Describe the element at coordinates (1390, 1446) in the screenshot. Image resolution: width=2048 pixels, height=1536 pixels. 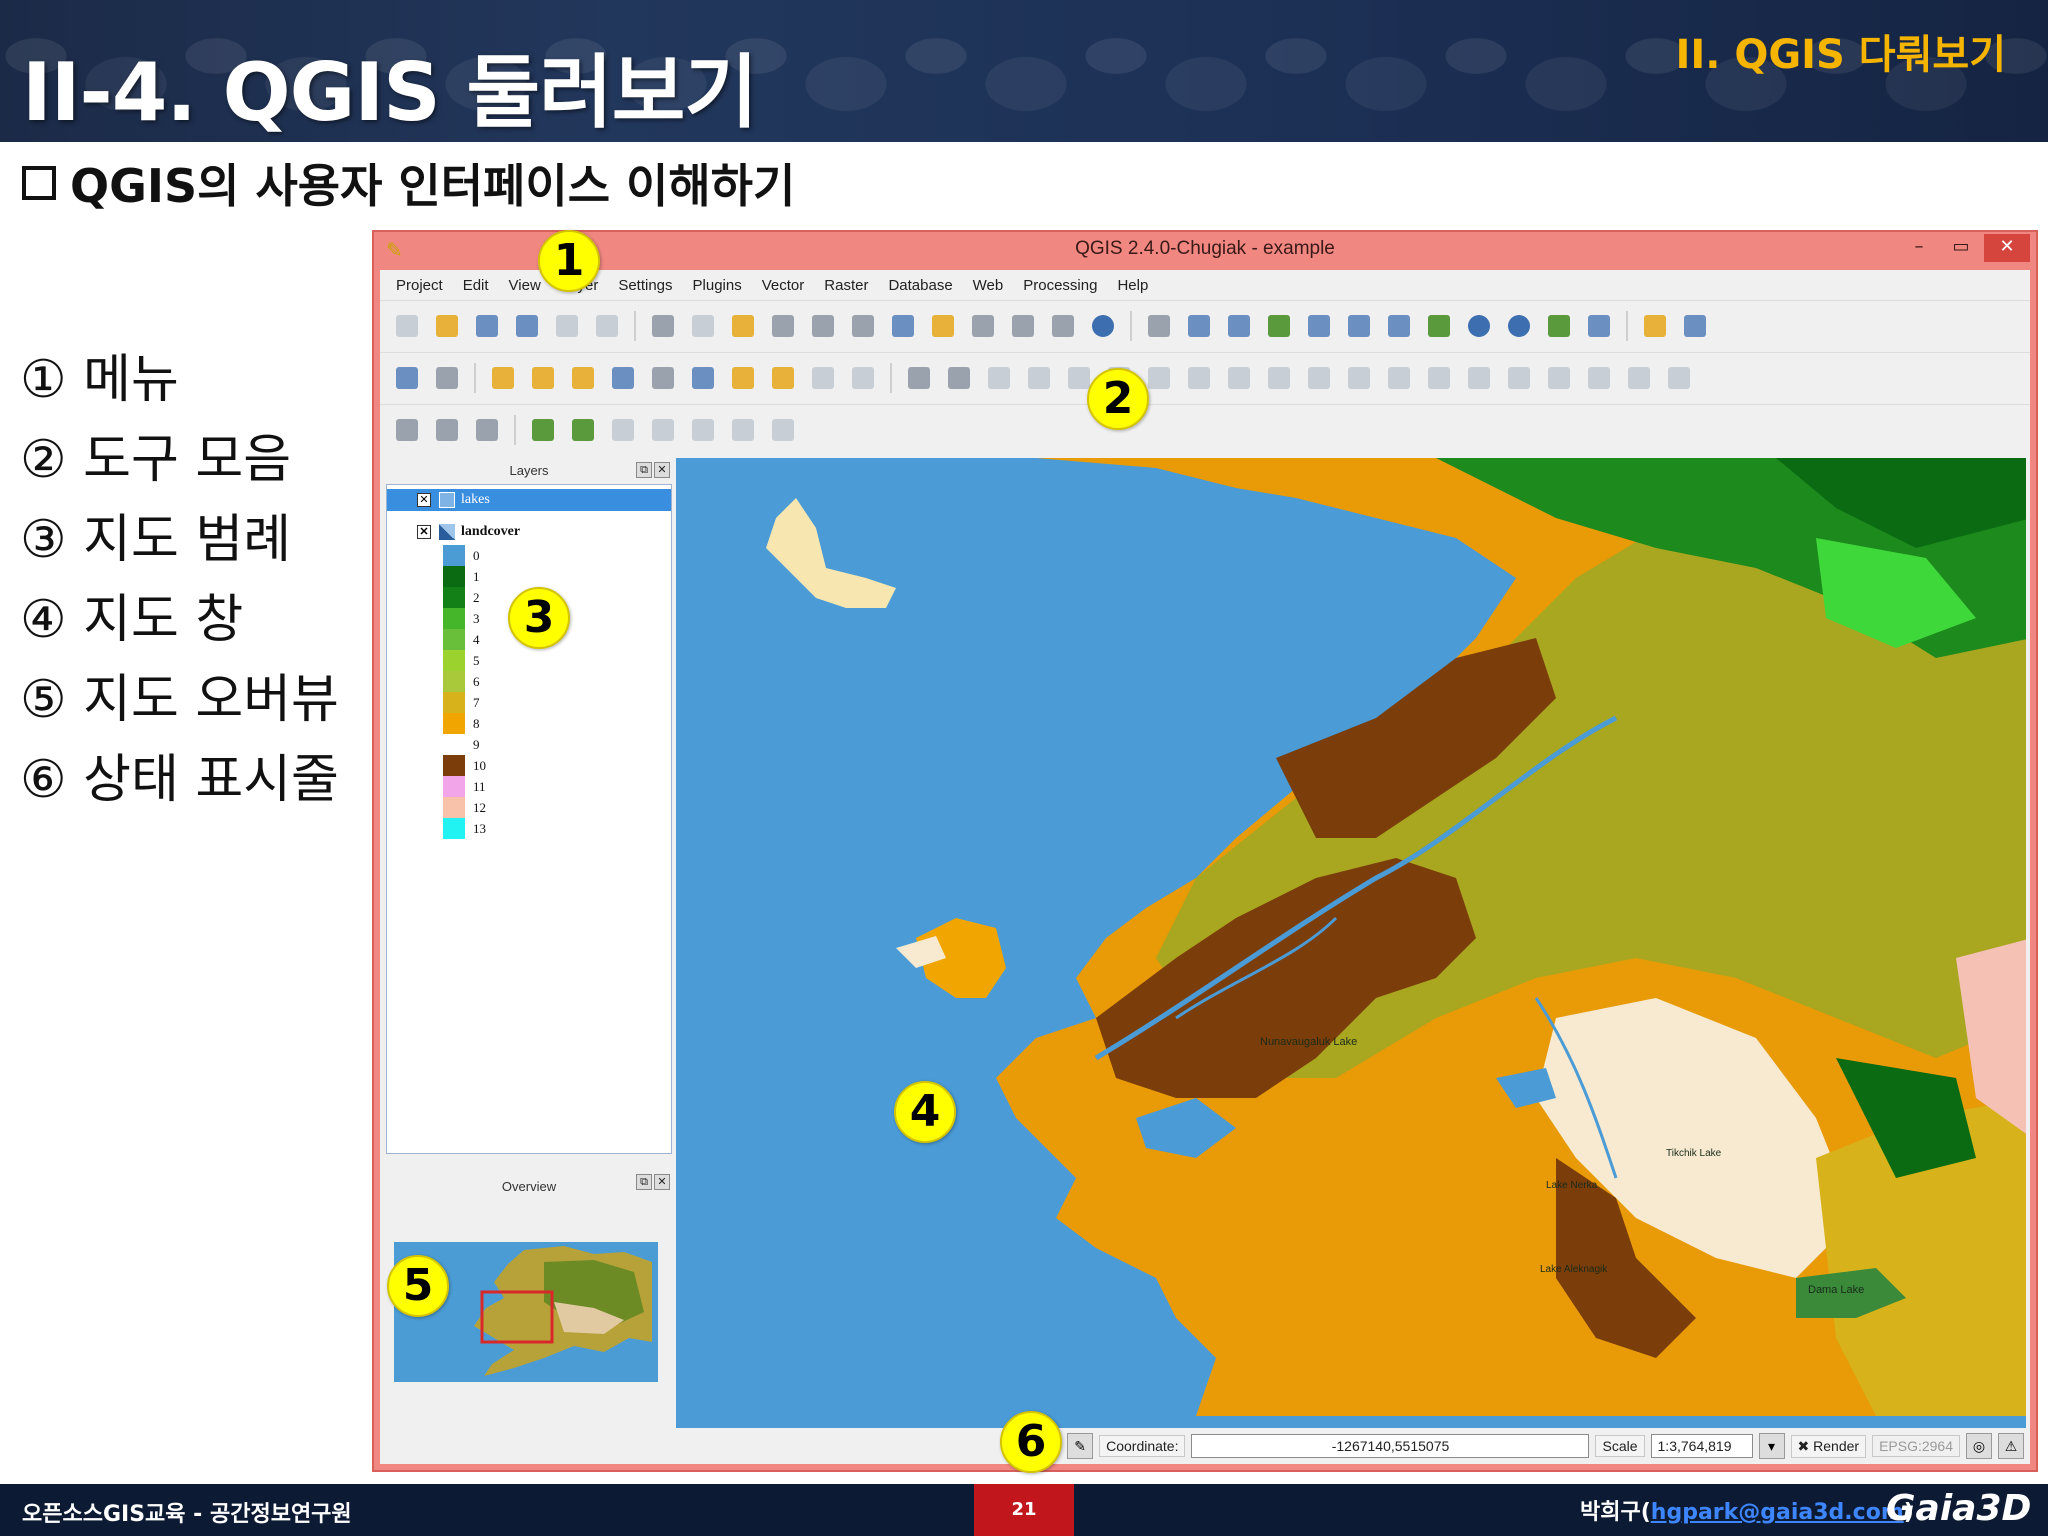
I see `coordinate-field: -1267140,5515075` at that location.